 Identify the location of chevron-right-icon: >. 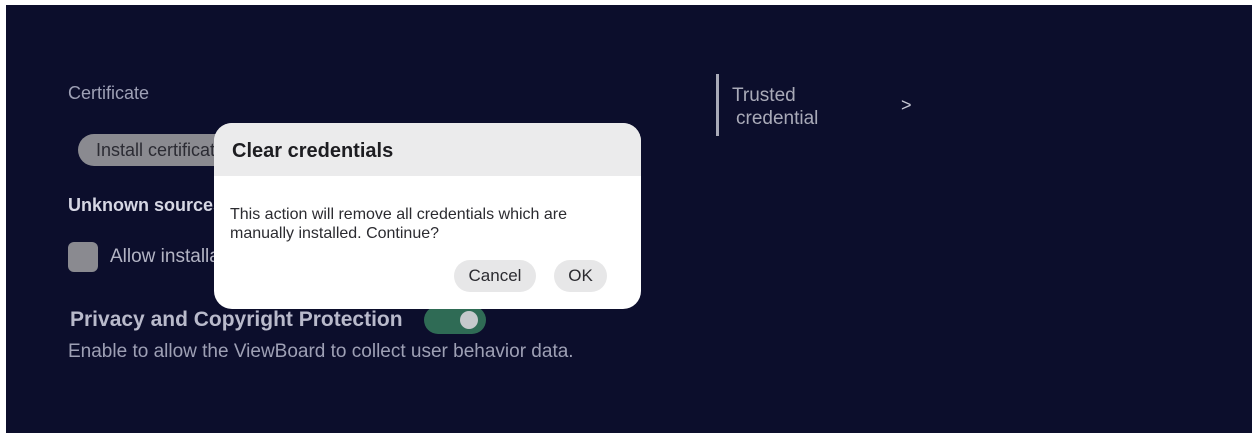
(906, 105).